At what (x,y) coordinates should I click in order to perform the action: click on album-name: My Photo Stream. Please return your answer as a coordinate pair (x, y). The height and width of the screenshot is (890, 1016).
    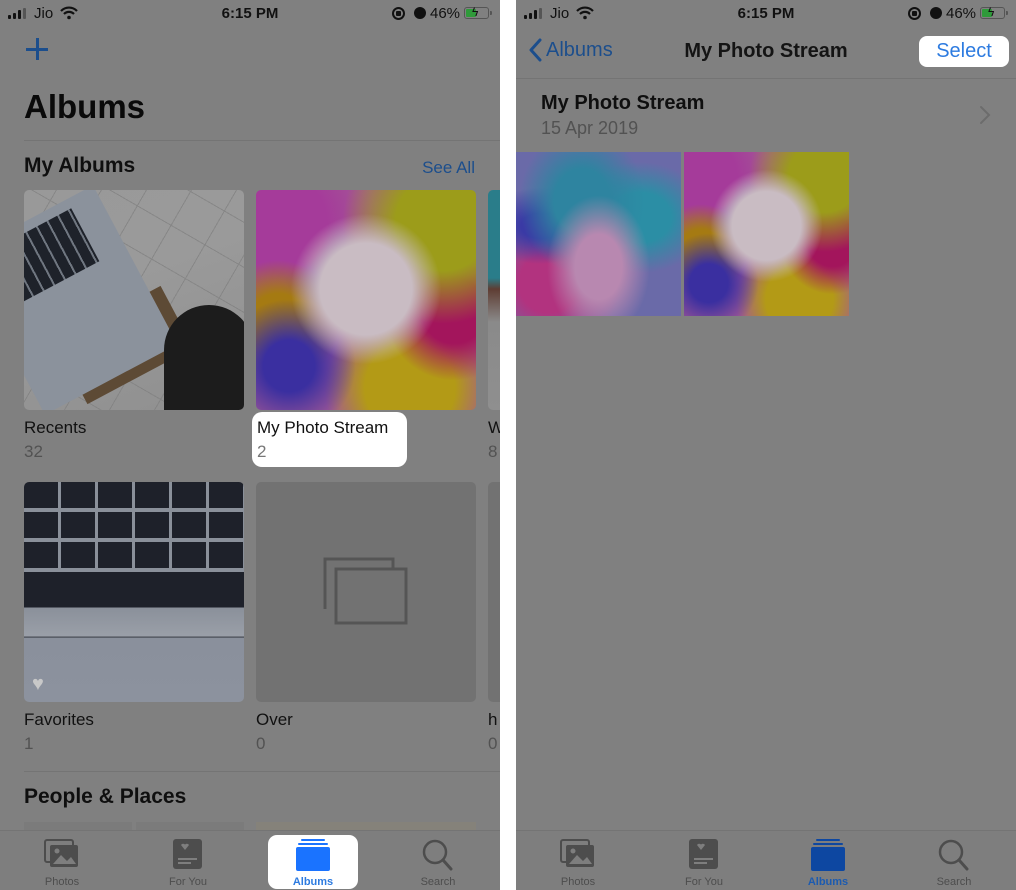
    Looking at the image, I should click on (322, 428).